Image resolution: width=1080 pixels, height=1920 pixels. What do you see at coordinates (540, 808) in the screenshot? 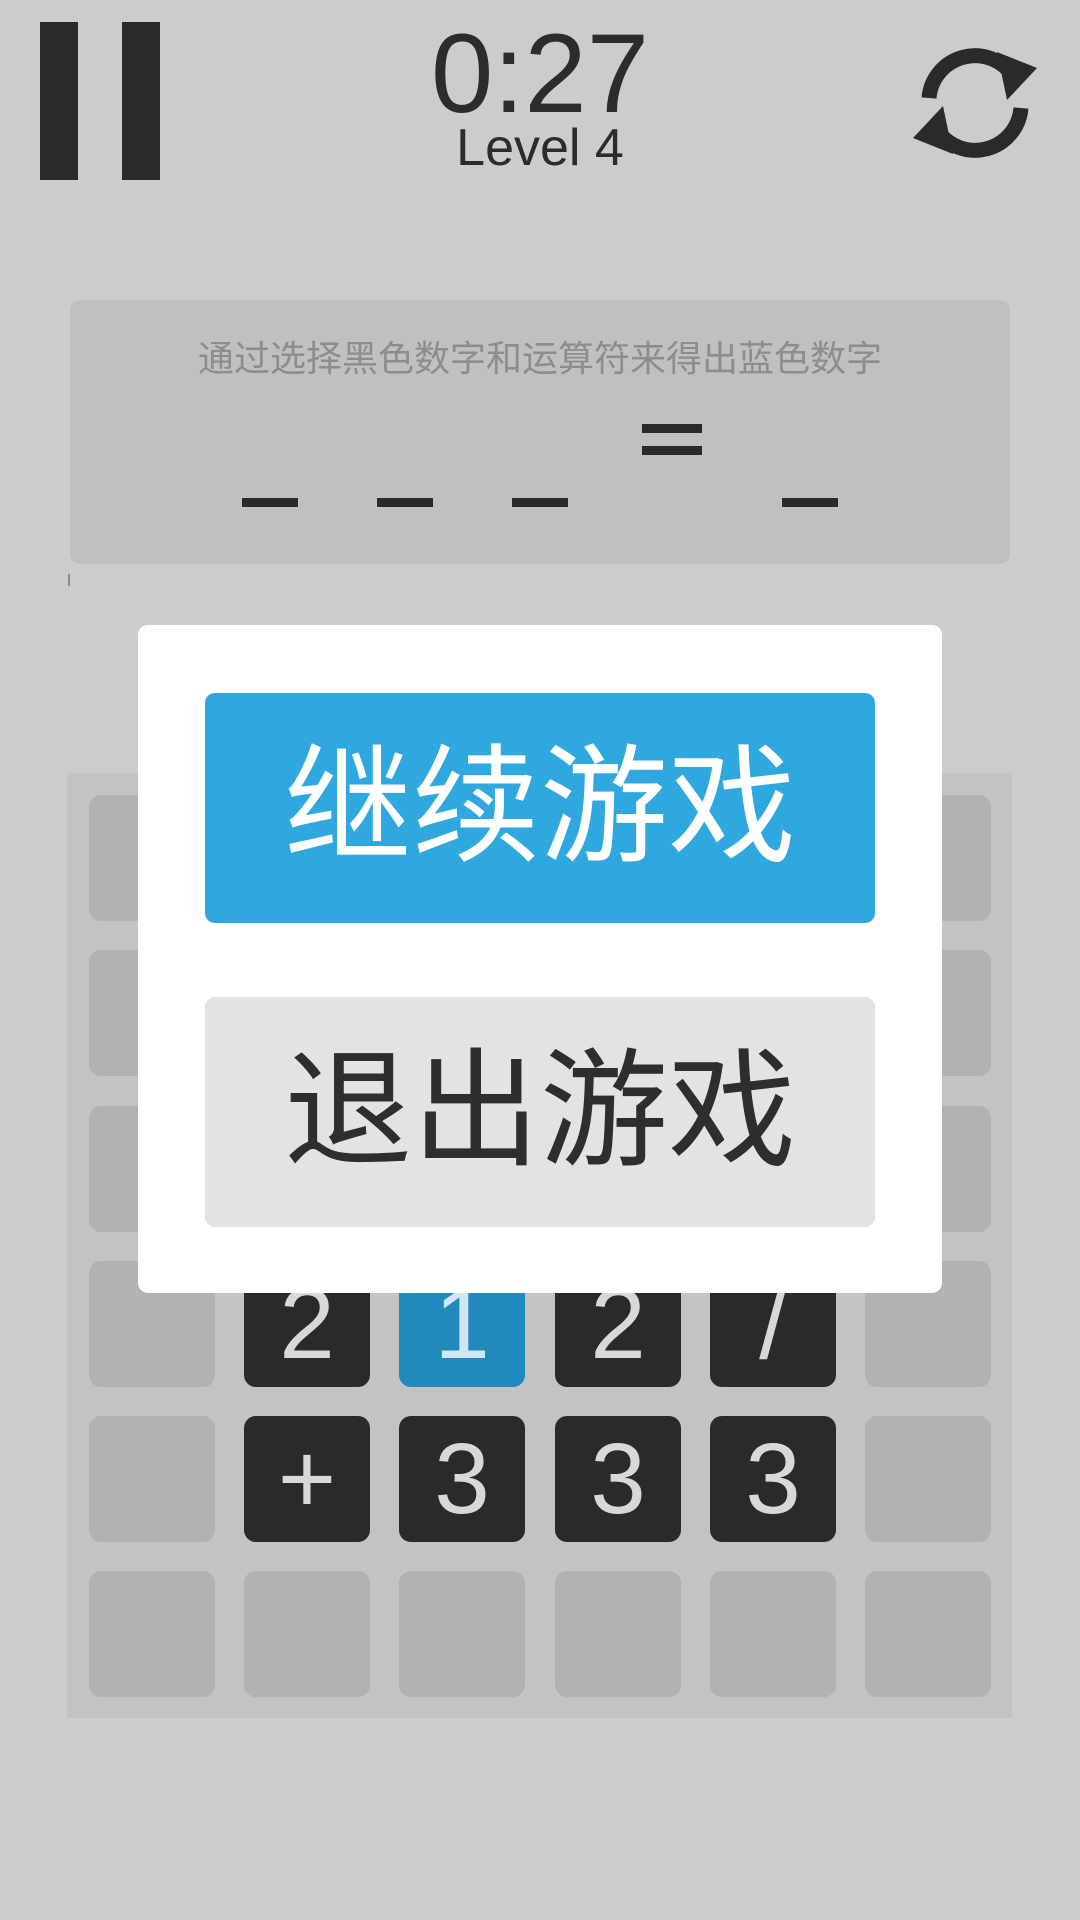
I see `continue-game-button: 继续游戏` at bounding box center [540, 808].